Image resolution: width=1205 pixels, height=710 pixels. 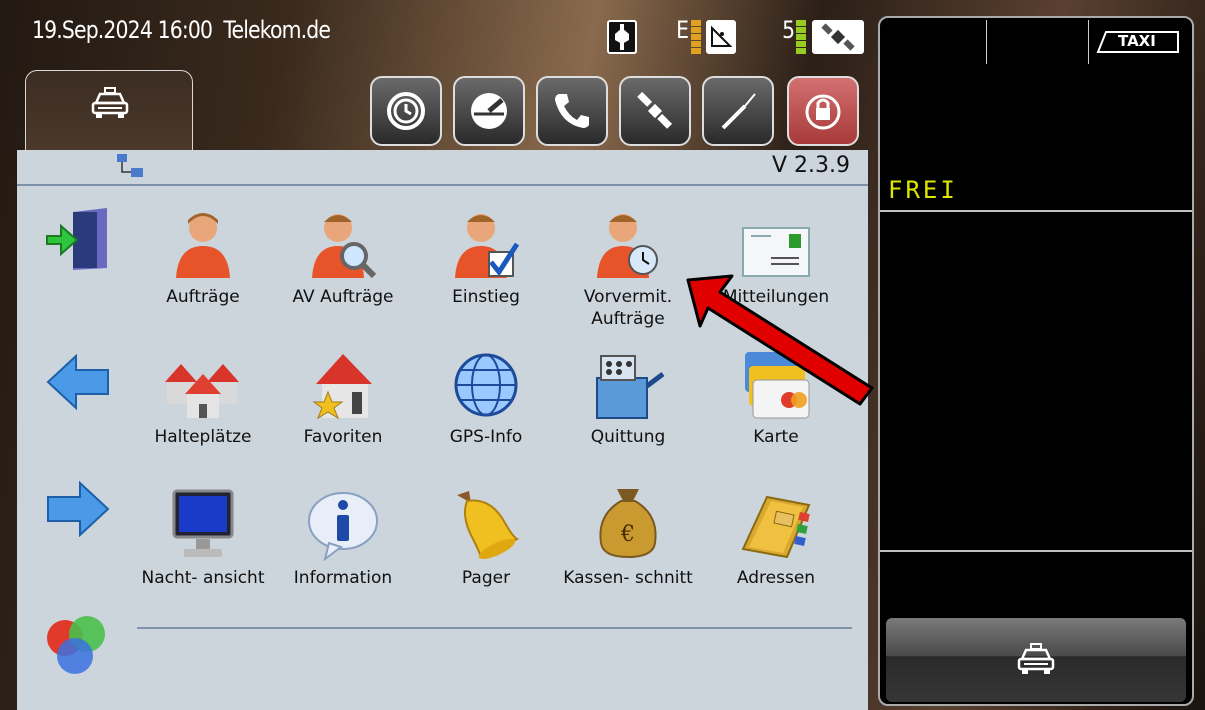 What do you see at coordinates (132, 169) in the screenshot?
I see `network-icon` at bounding box center [132, 169].